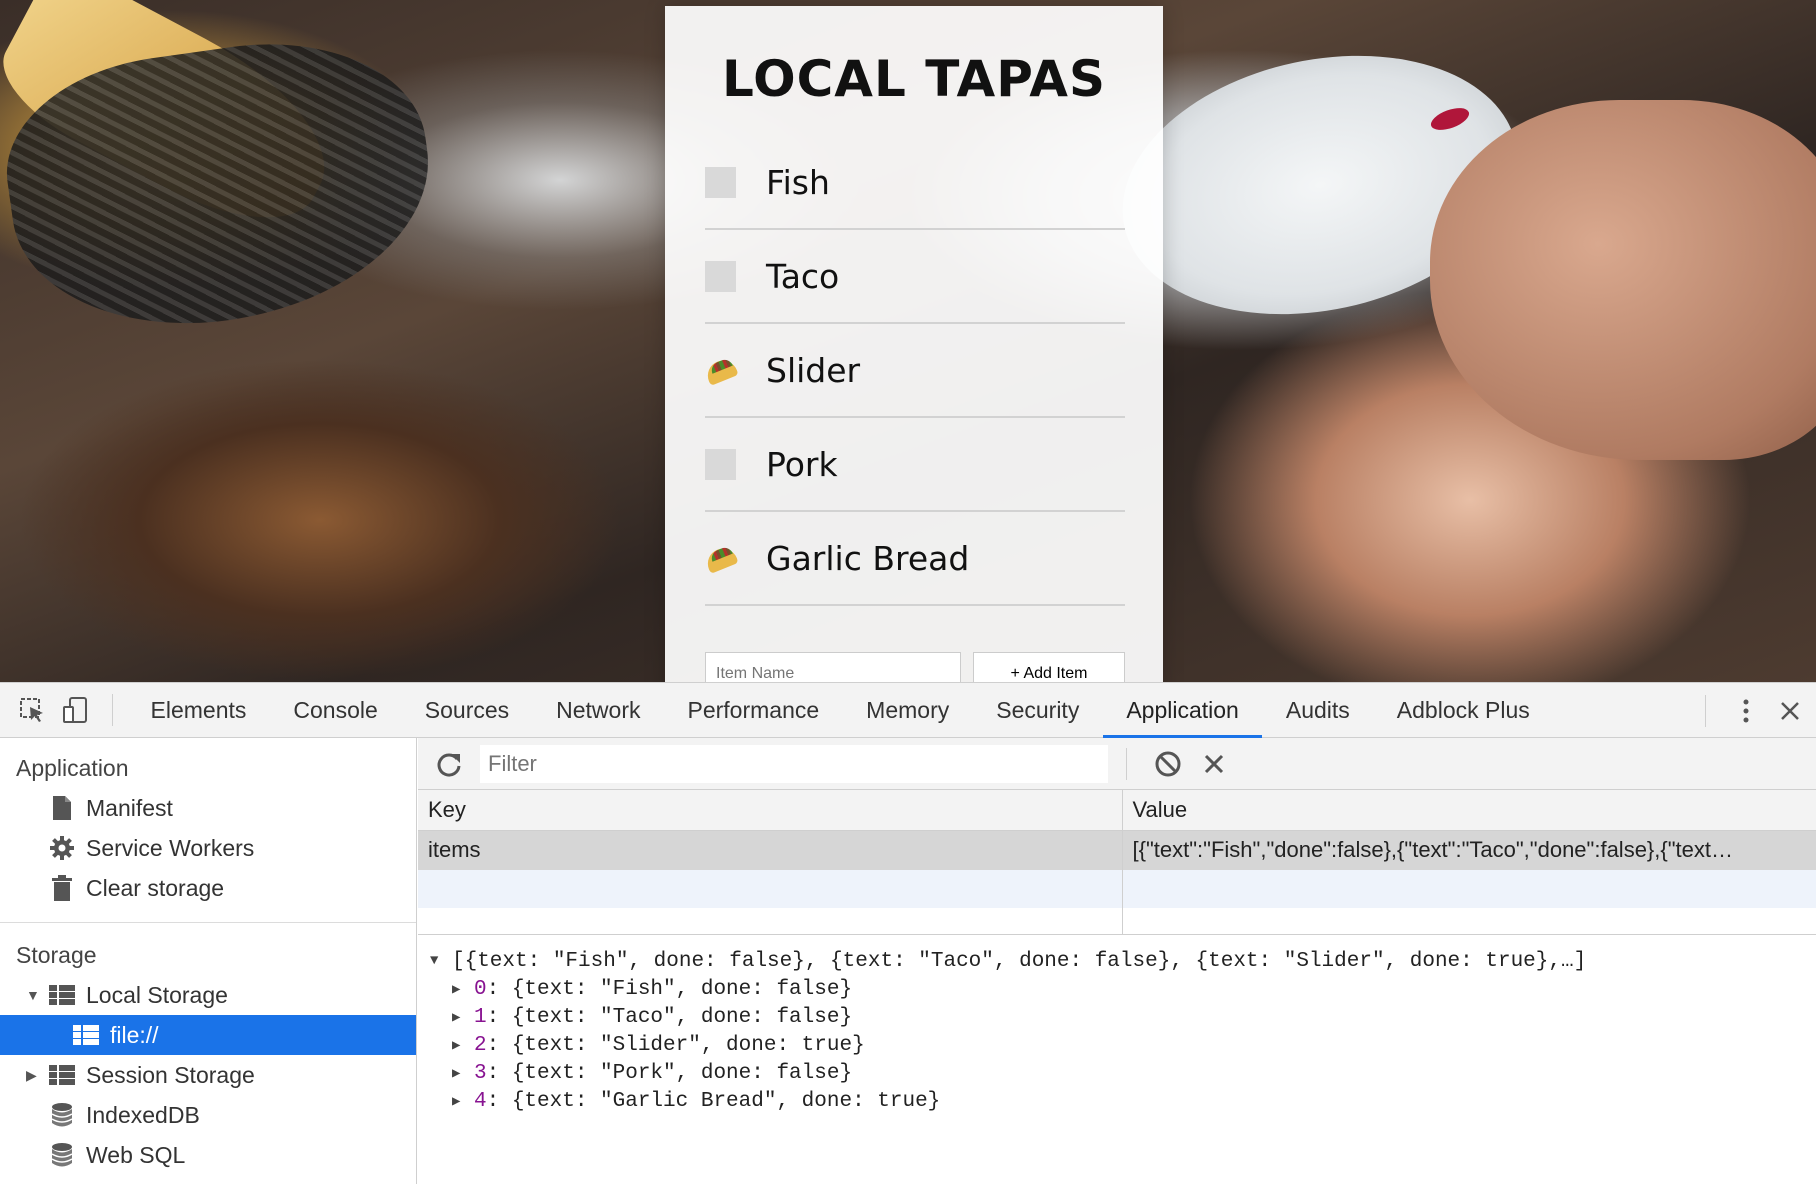 The height and width of the screenshot is (1184, 1816). What do you see at coordinates (1123, 989) in the screenshot?
I see `preview-child: ▶ 0 : {text: "Fish", done: false}` at bounding box center [1123, 989].